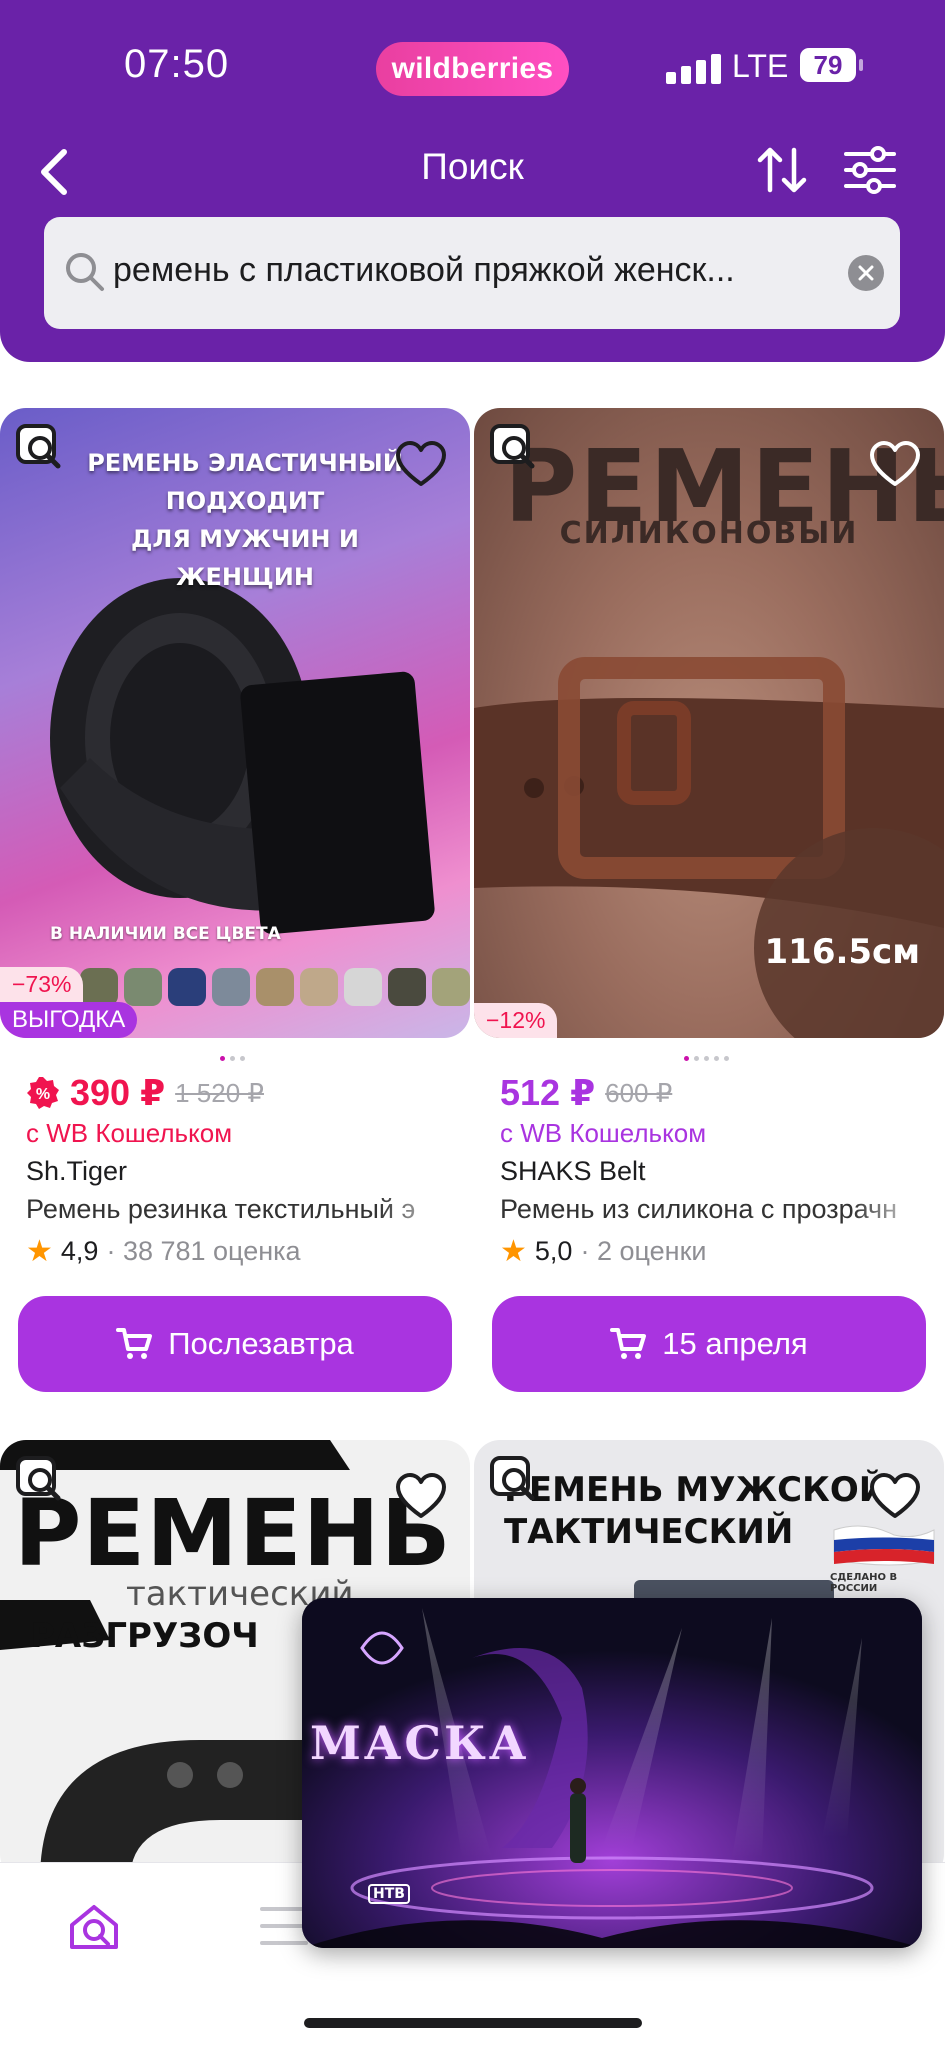 The height and width of the screenshot is (2048, 945). I want to click on image-caption: ТАКТИЧЕСКИЙ, so click(649, 1532).